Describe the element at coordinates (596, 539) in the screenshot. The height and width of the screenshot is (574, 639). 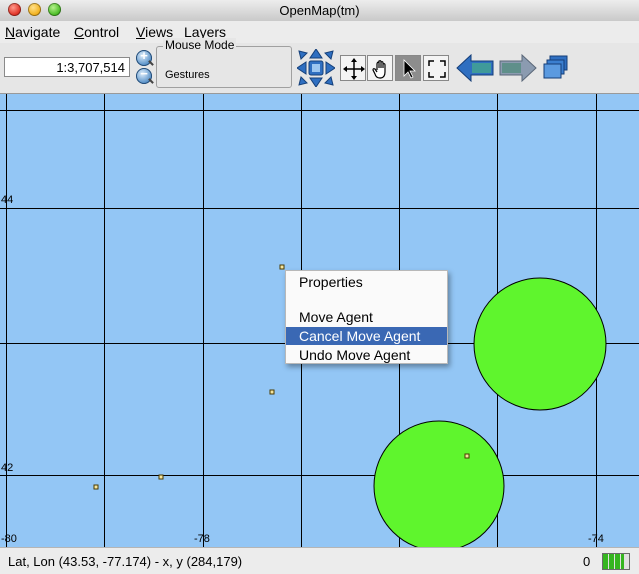
I see `lon-tick-label: -74` at that location.